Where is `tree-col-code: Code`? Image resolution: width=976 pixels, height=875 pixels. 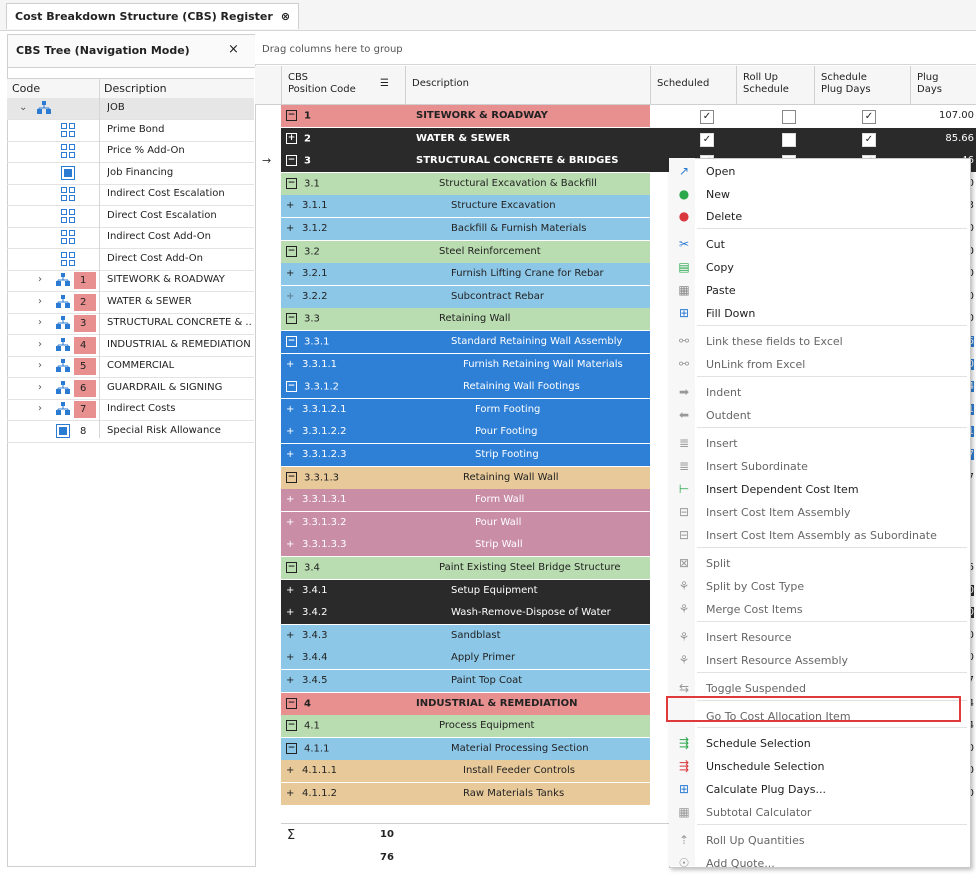 tree-col-code: Code is located at coordinates (26, 88).